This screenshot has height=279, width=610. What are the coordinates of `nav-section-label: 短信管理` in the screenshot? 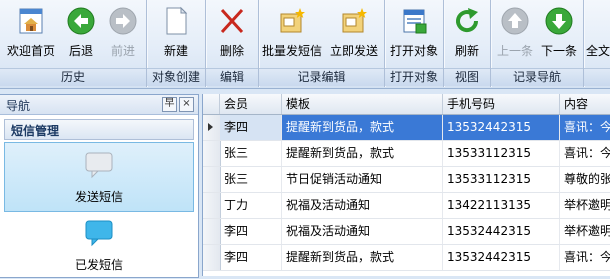 It's located at (35, 131).